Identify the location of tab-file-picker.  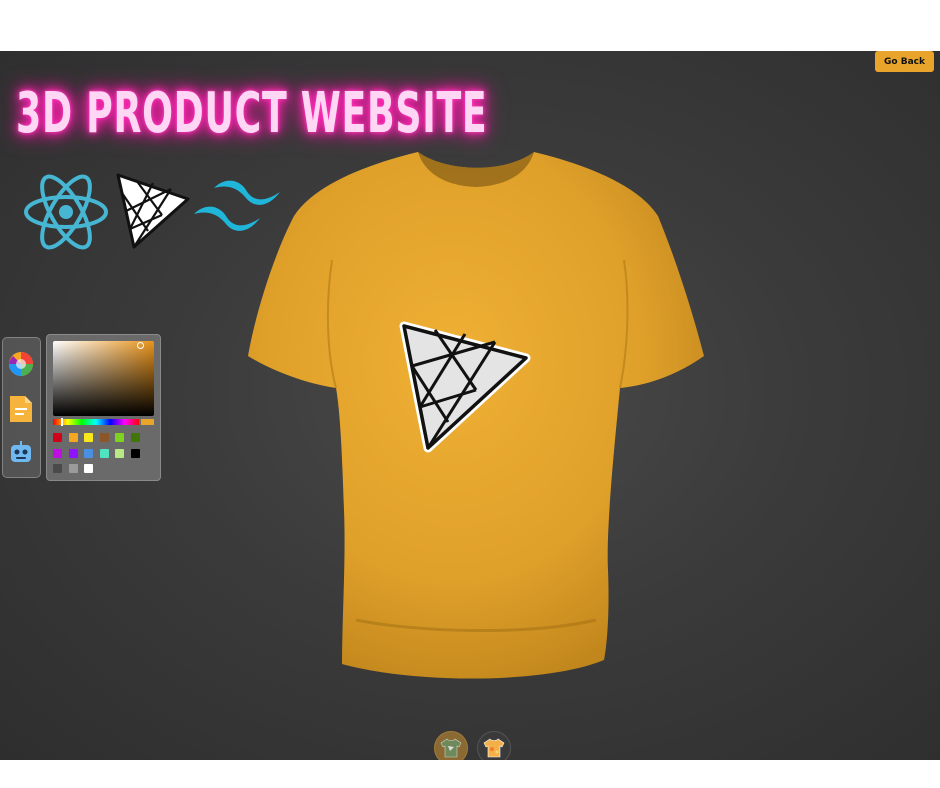
(21, 408).